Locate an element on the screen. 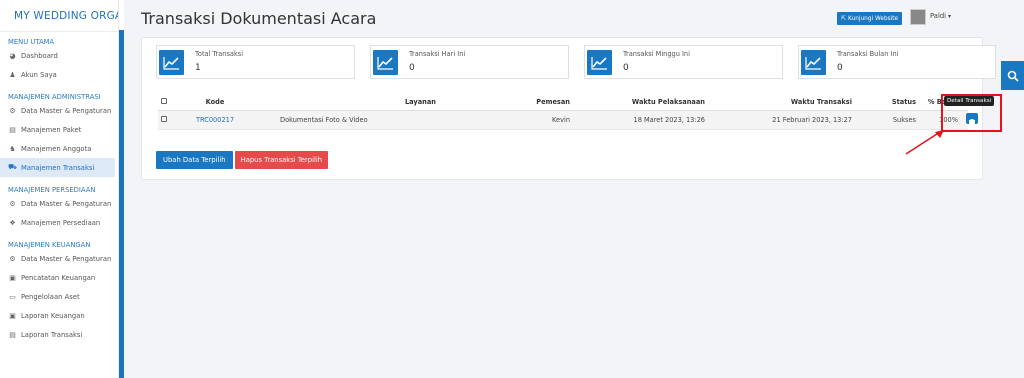 This screenshot has width=1024, height=378. brand-title: MY WEDDING ORGAN is located at coordinates (66, 15).